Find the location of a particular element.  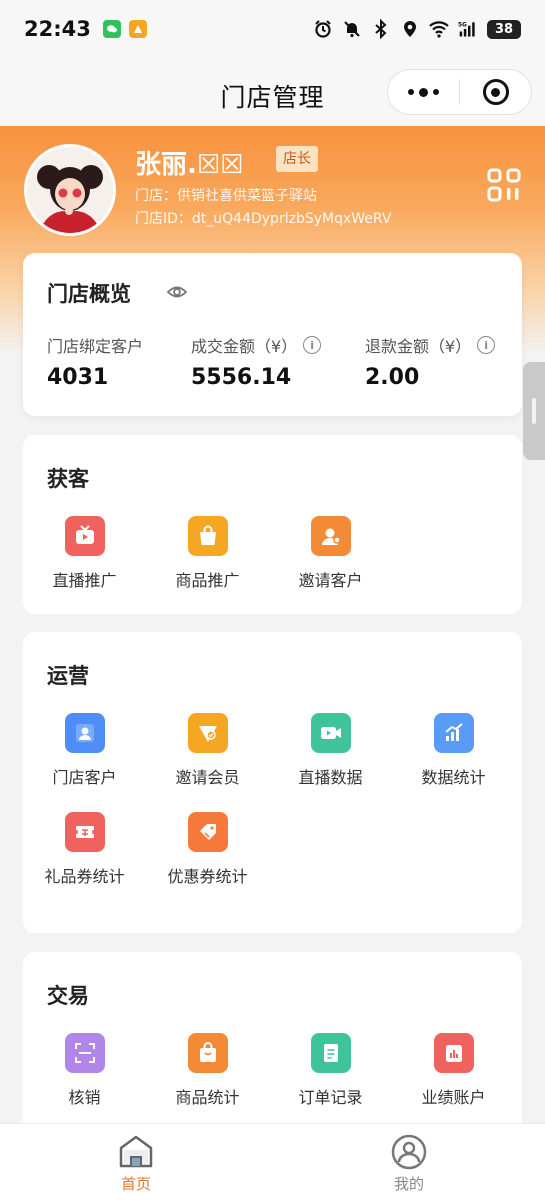

grid-label: 礼品券统计 is located at coordinates (84, 876).